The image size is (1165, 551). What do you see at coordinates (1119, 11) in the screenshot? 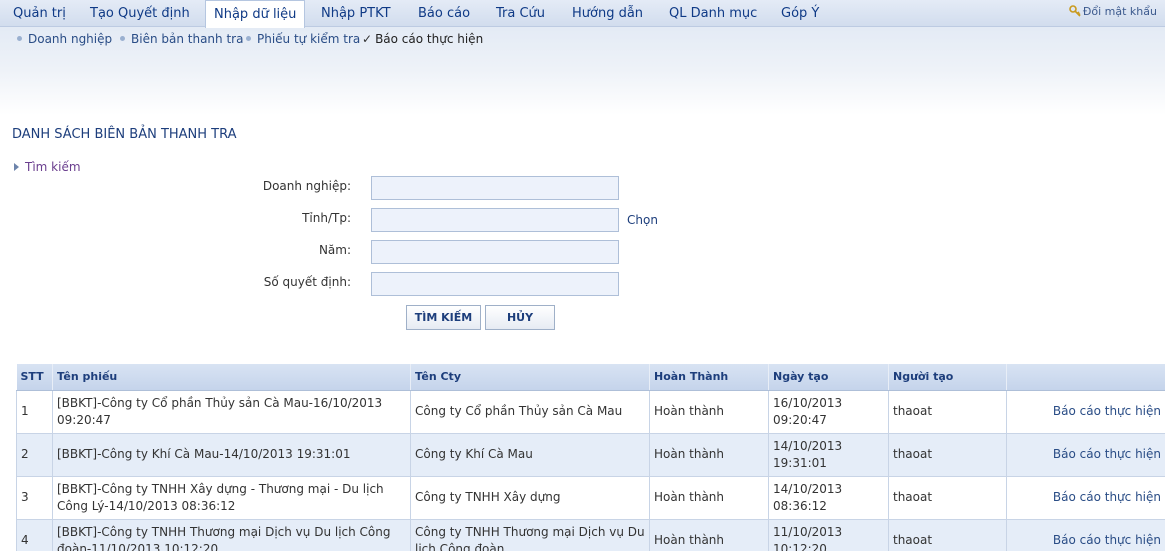
I see `change-password-label: Đổi mật khẩu` at bounding box center [1119, 11].